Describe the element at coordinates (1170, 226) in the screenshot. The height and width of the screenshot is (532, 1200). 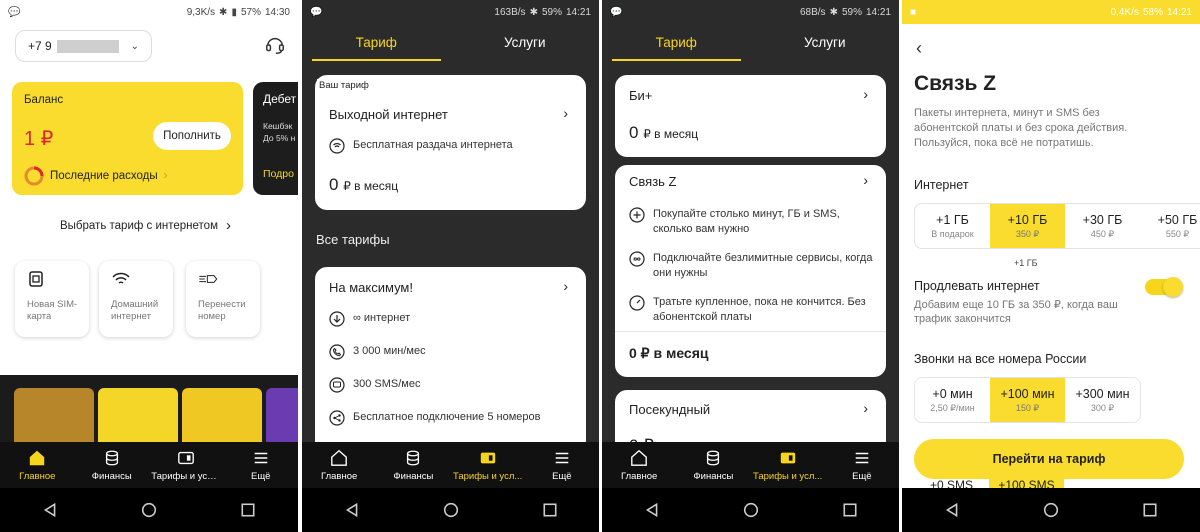
I see `internet-option: +50 ГБ 550 ₽` at that location.